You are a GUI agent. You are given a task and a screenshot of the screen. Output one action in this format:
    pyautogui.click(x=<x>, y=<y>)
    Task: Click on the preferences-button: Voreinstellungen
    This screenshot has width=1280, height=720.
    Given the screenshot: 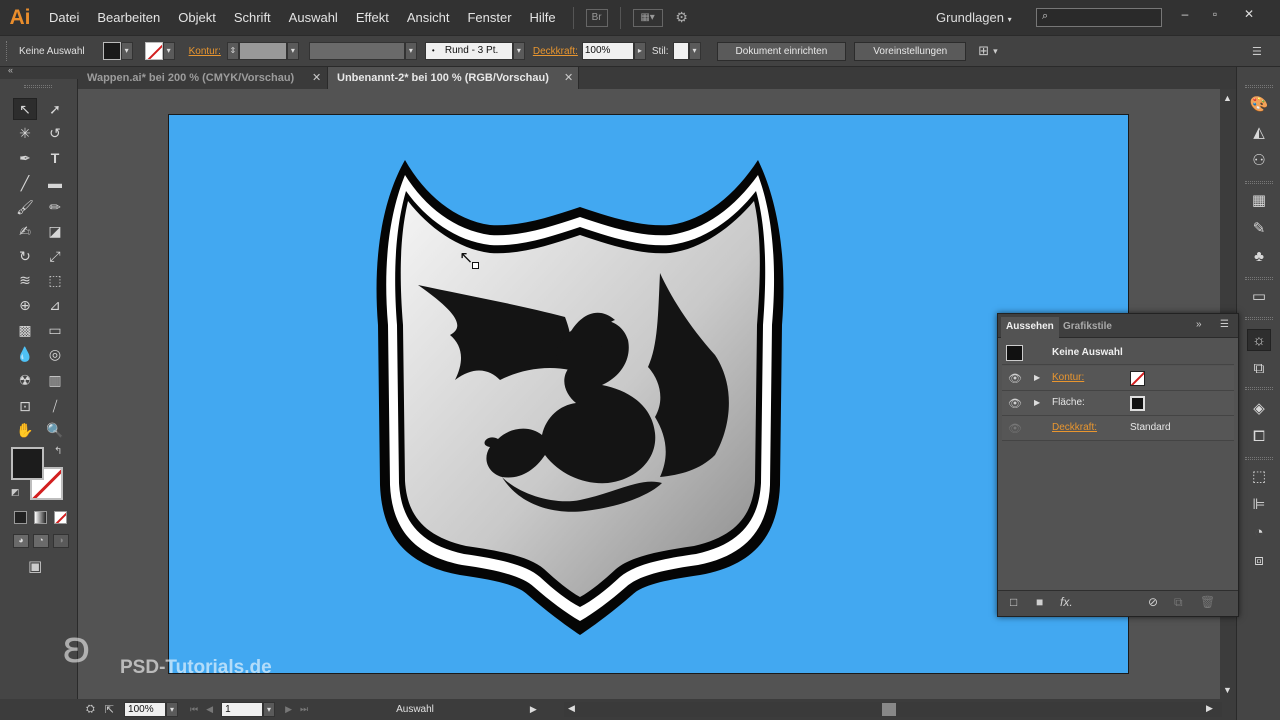 What is the action you would take?
    pyautogui.click(x=910, y=51)
    